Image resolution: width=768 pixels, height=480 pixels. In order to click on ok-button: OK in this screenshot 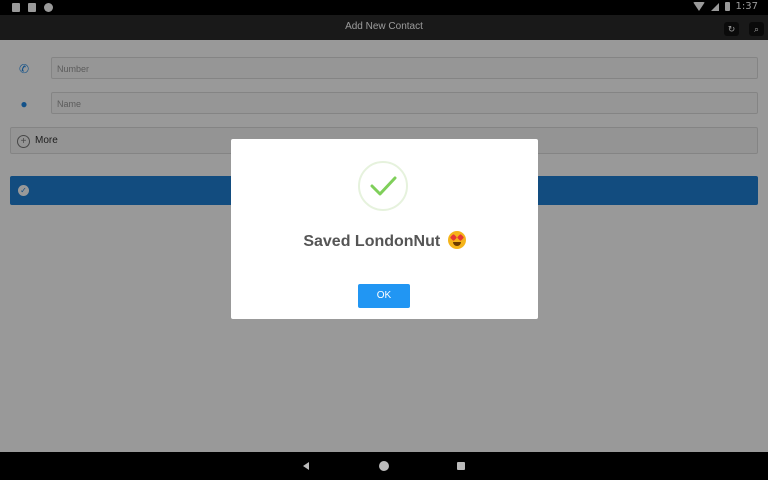, I will do `click(384, 296)`.